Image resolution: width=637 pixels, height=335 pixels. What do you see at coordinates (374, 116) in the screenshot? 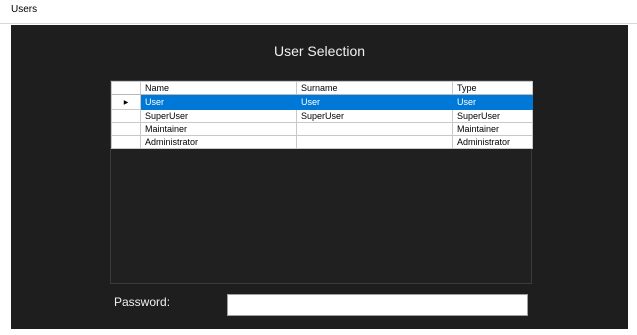
I see `cell-surname: SuperUser` at bounding box center [374, 116].